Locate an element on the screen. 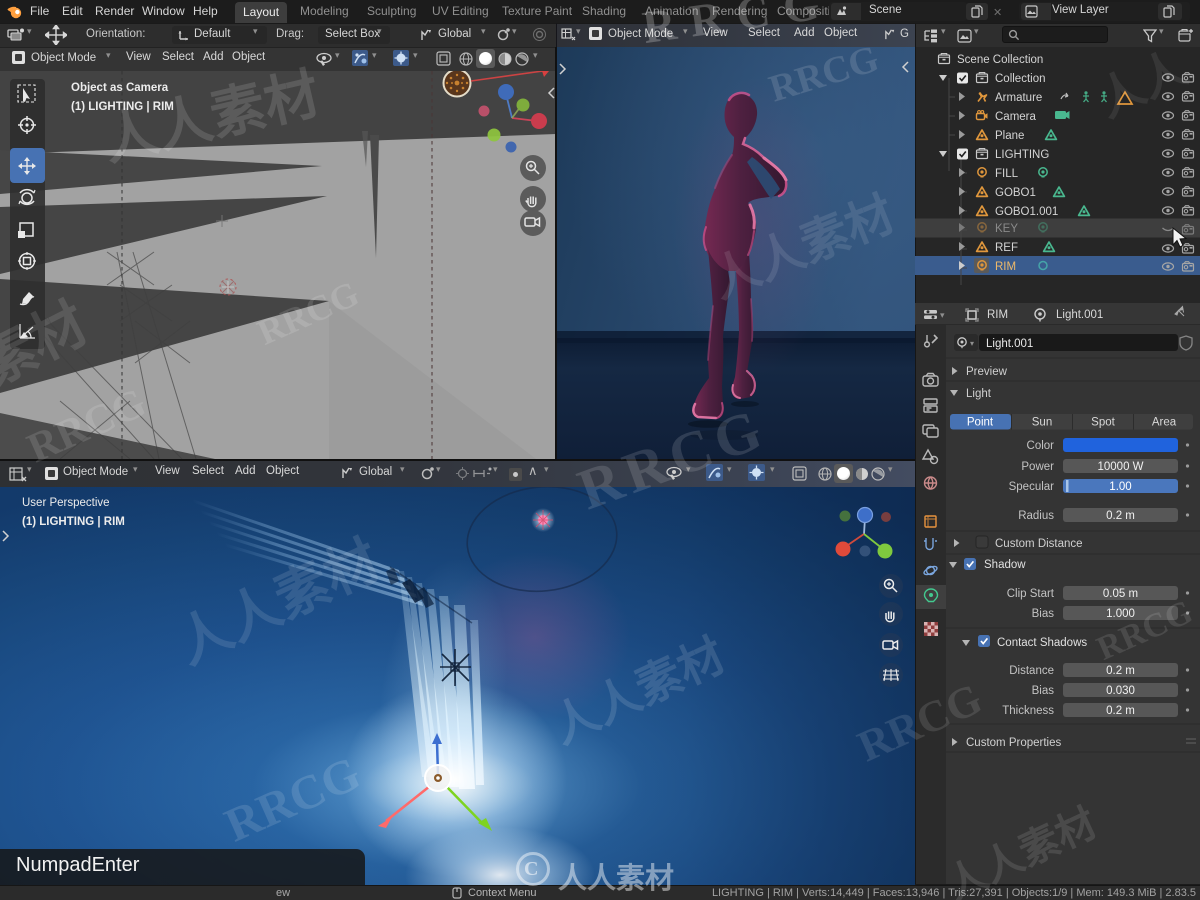  svg-text: Shadow is located at coordinates (1005, 565).